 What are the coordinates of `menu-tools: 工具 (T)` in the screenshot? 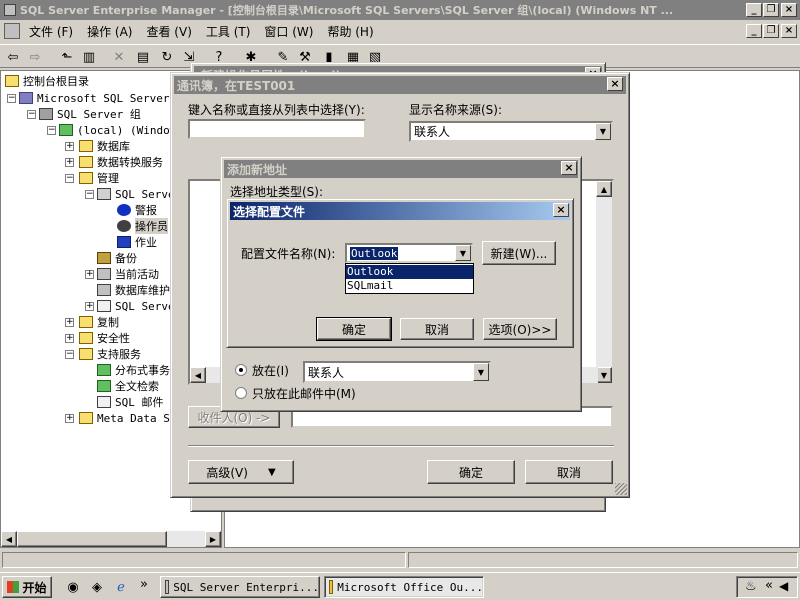 It's located at (228, 31).